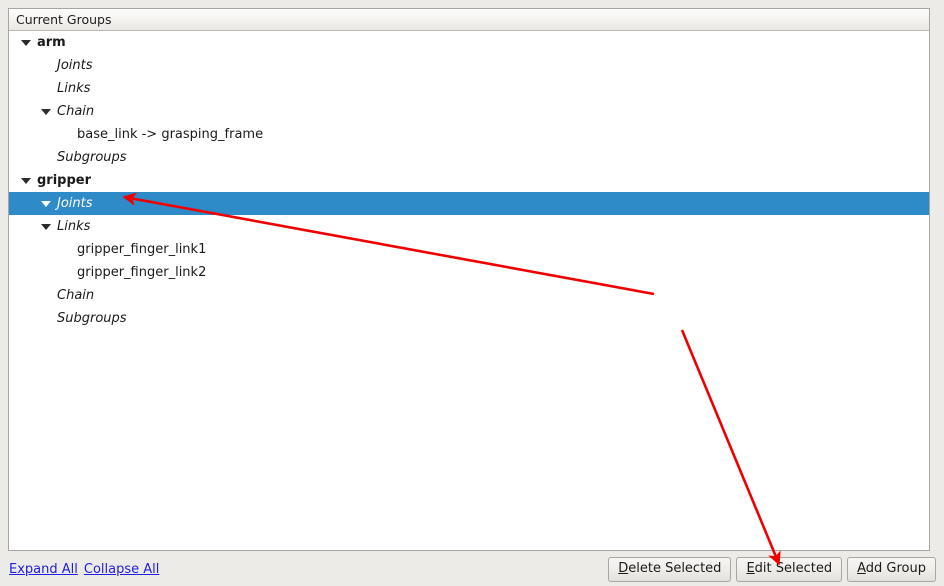 This screenshot has width=944, height=586. What do you see at coordinates (469, 180) in the screenshot?
I see `tree-row: gripper` at bounding box center [469, 180].